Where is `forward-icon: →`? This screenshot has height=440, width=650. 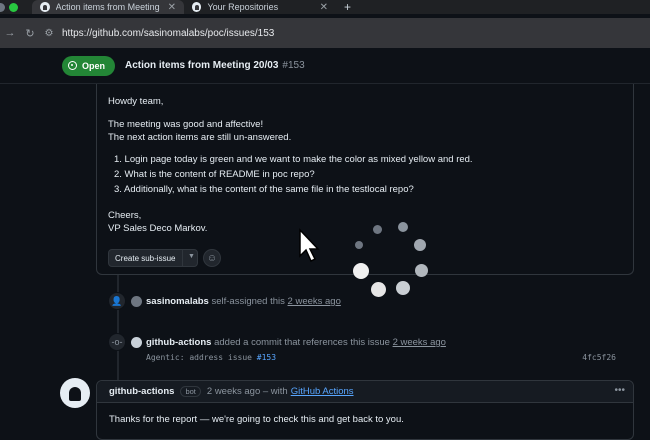
forward-icon: → is located at coordinates (10, 33).